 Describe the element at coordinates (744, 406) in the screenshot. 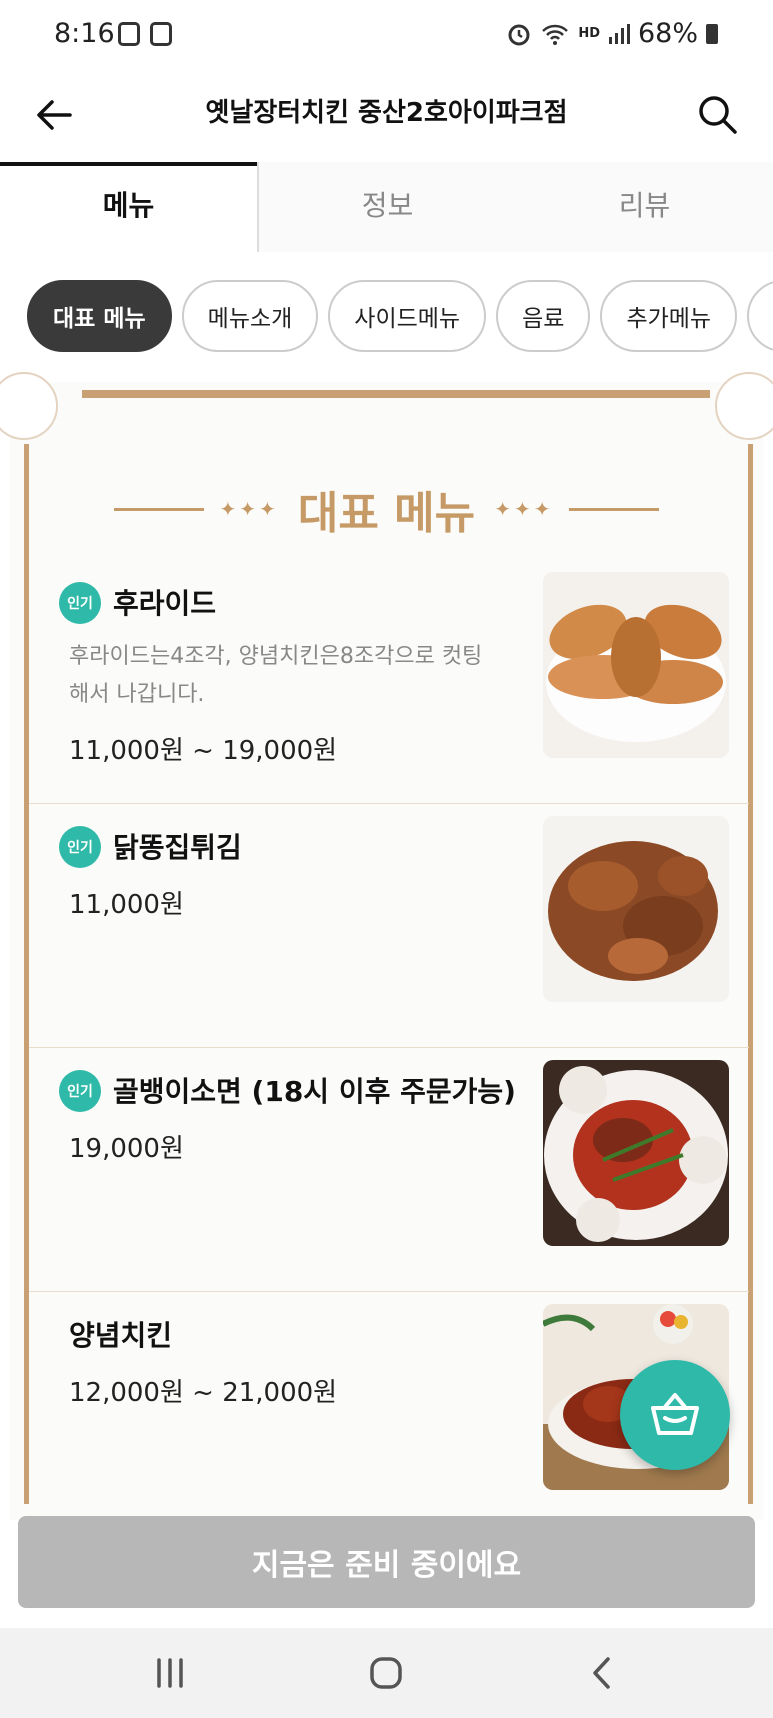

I see `board-corner-right` at that location.